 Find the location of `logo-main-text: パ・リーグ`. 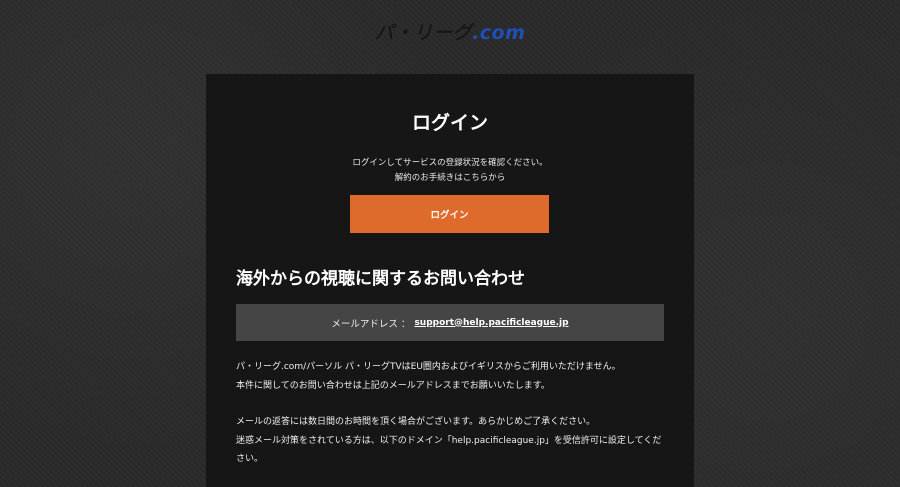

logo-main-text: パ・リーグ is located at coordinates (423, 33).